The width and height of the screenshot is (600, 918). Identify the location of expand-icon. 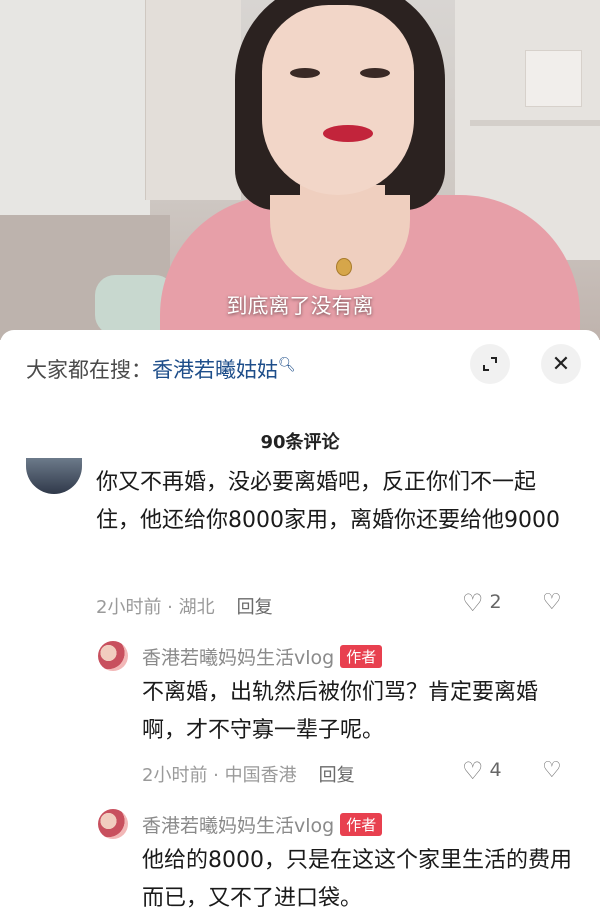
(490, 364).